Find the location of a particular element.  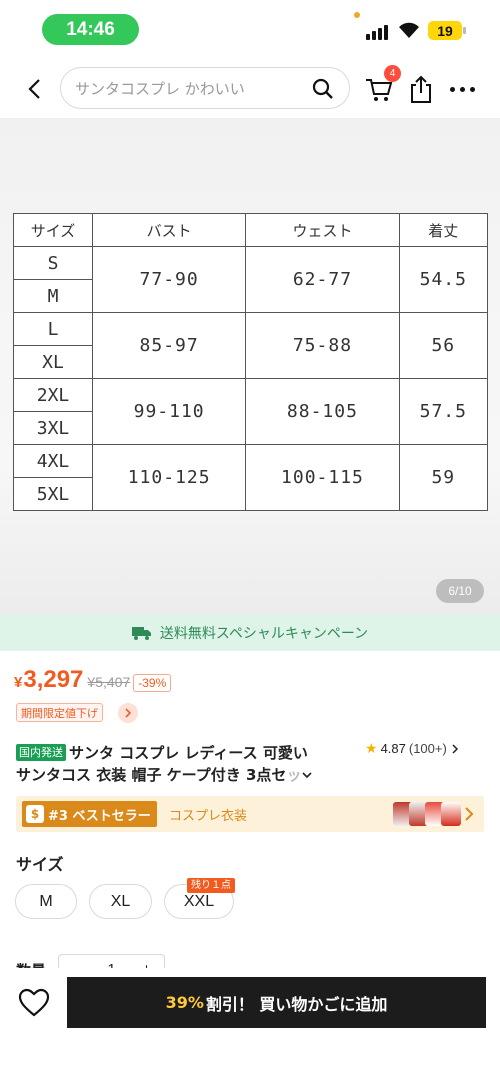

domestic-shipping-tag: 国内発送 is located at coordinates (41, 752).